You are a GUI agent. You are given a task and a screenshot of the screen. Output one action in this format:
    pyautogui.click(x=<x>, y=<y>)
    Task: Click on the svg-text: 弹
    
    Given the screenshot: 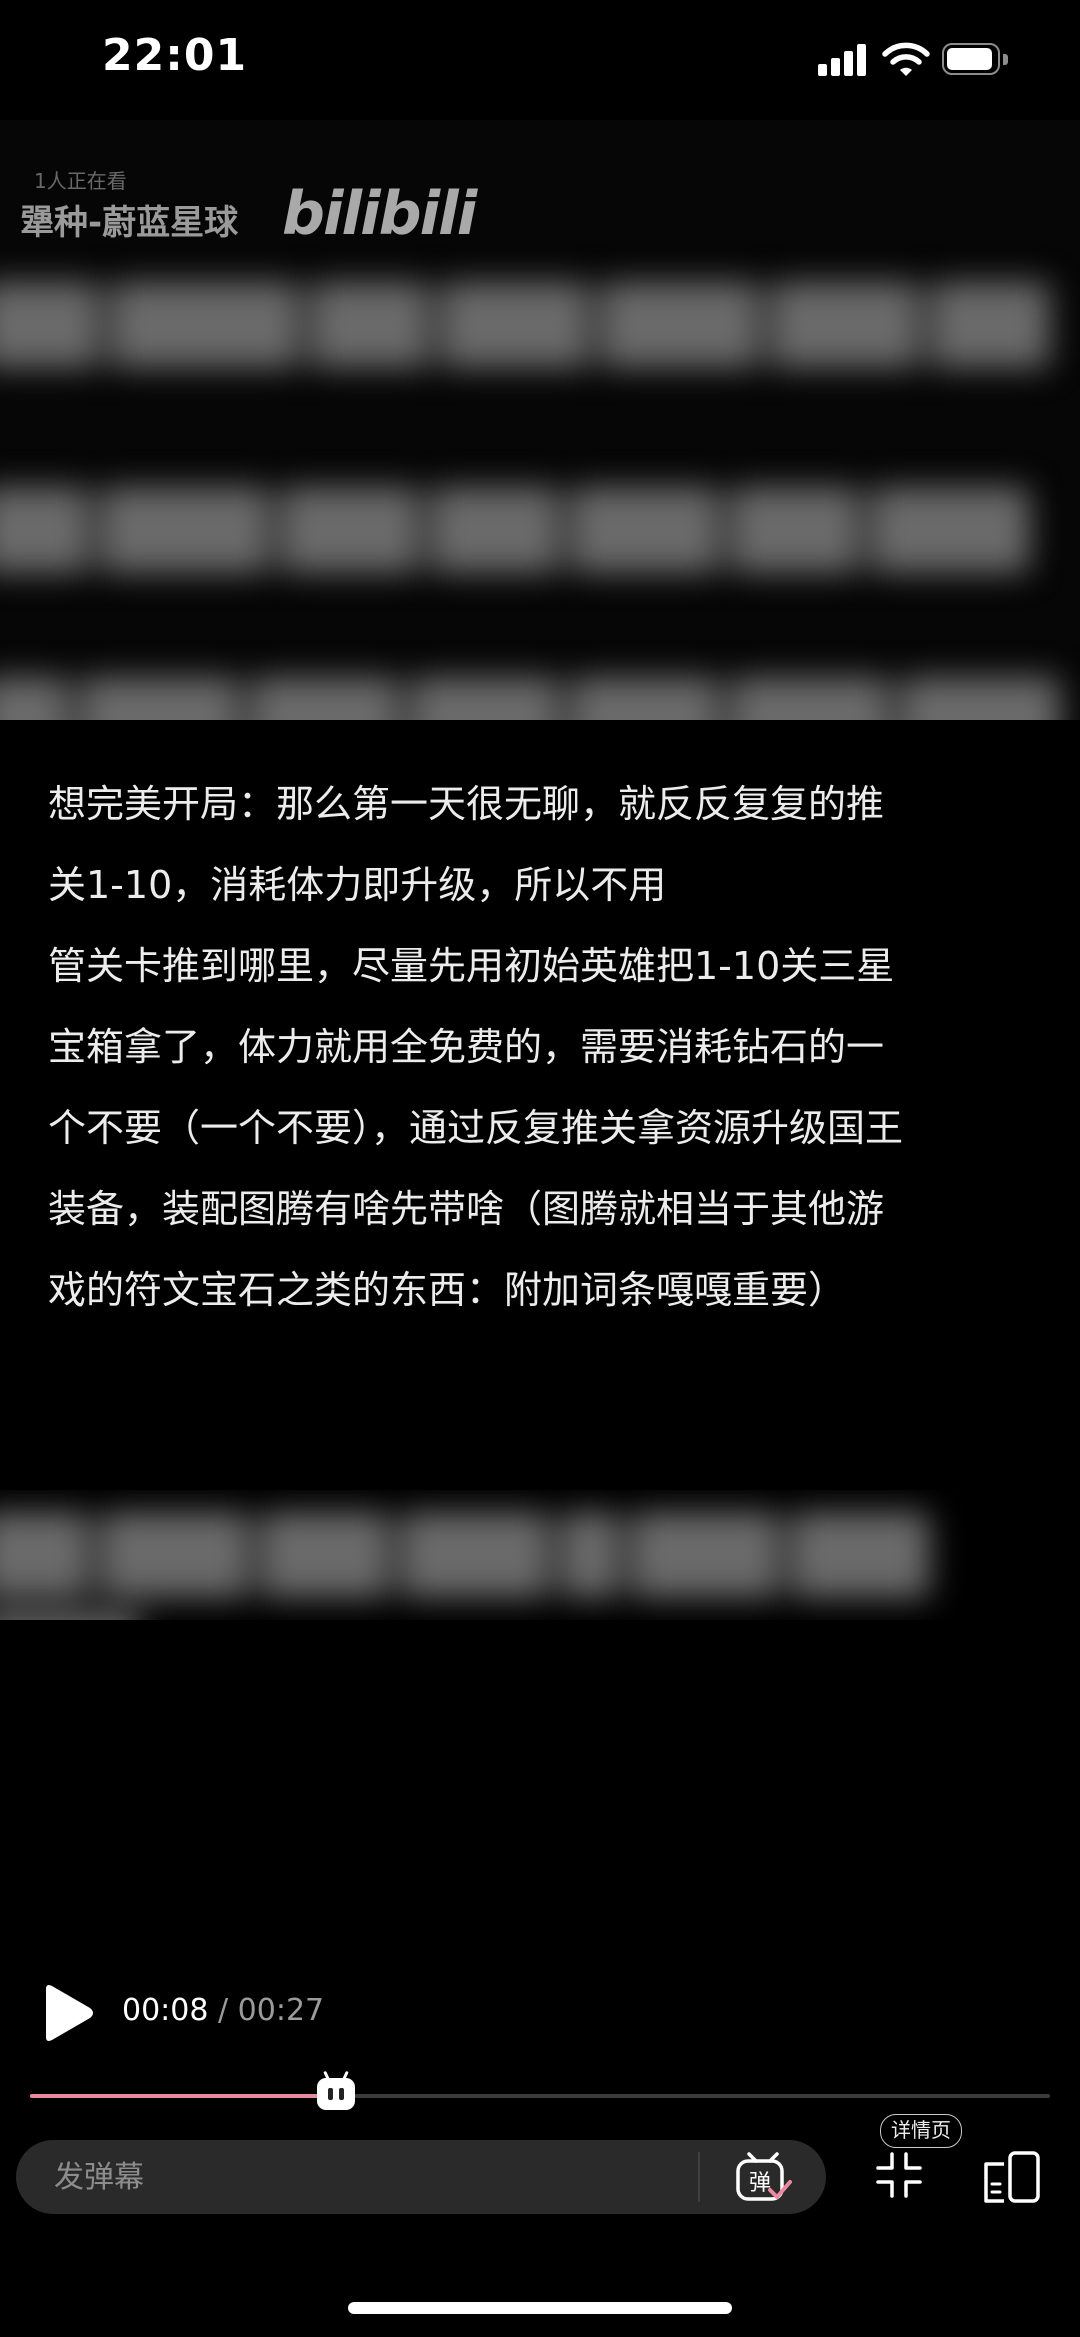 What is the action you would take?
    pyautogui.click(x=760, y=2183)
    